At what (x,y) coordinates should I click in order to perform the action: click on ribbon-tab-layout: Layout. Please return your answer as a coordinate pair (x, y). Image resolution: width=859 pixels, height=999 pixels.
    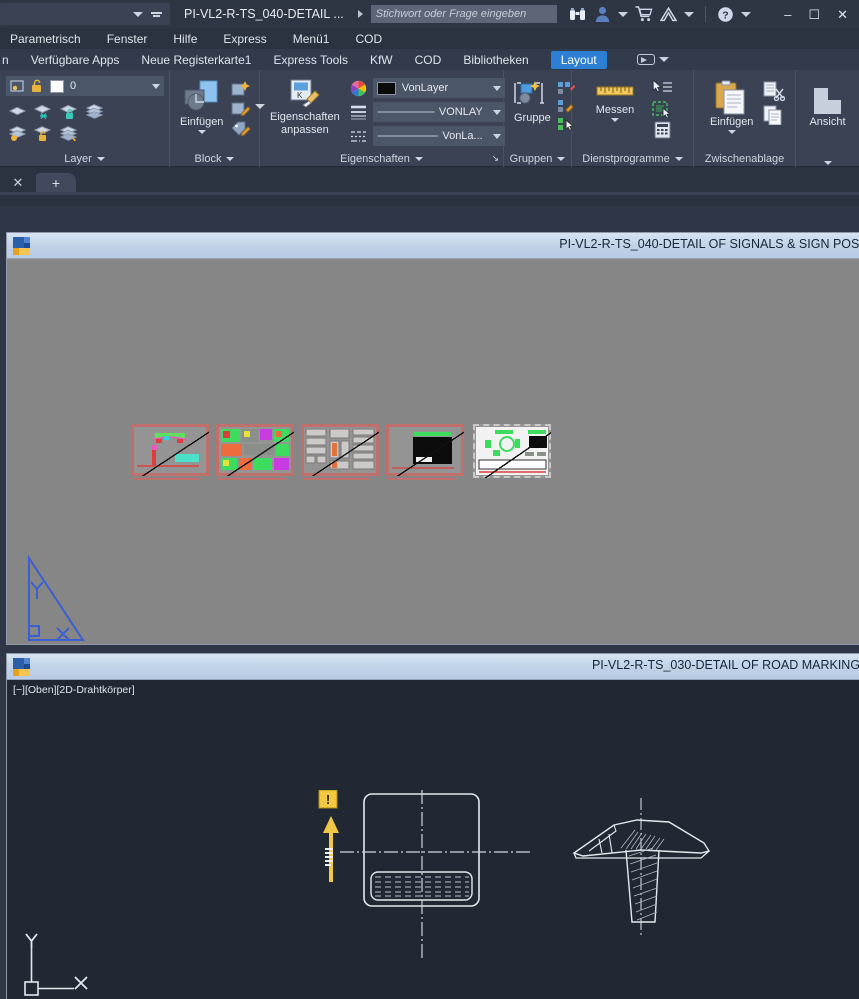
    Looking at the image, I should click on (578, 59).